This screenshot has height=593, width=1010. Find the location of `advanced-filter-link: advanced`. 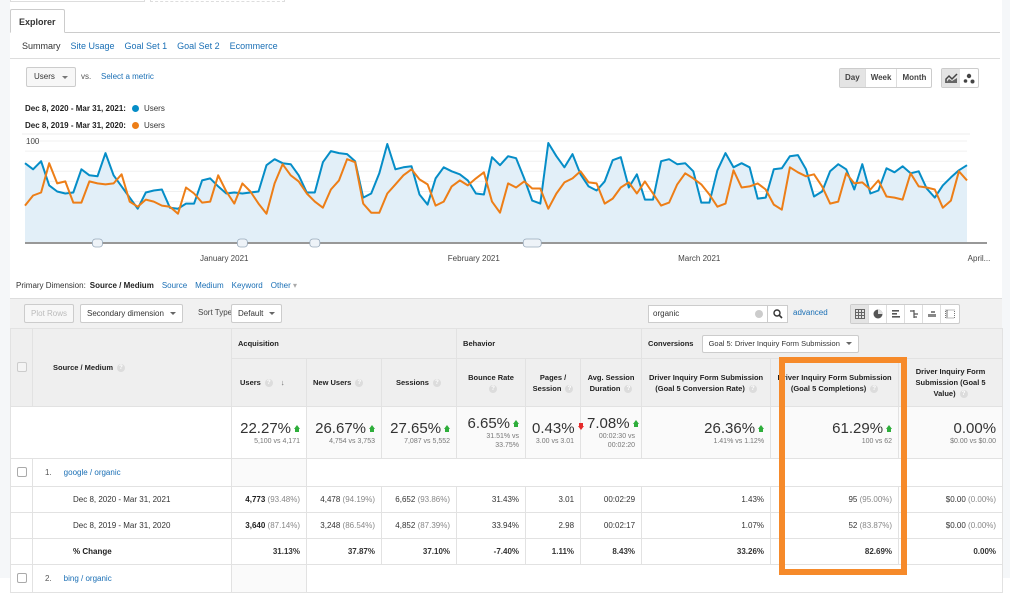

advanced-filter-link: advanced is located at coordinates (810, 312).